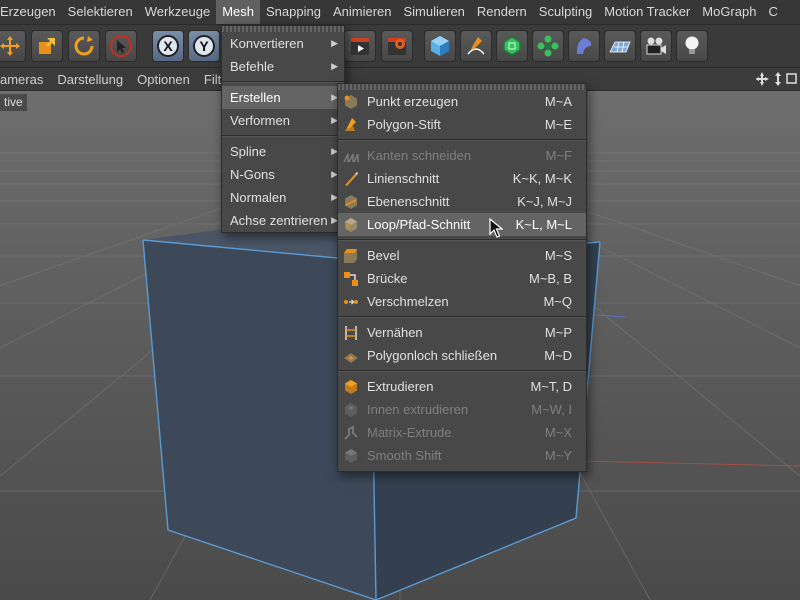 The image size is (800, 600). What do you see at coordinates (204, 46) in the screenshot?
I see `y-axis-button: Y` at bounding box center [204, 46].